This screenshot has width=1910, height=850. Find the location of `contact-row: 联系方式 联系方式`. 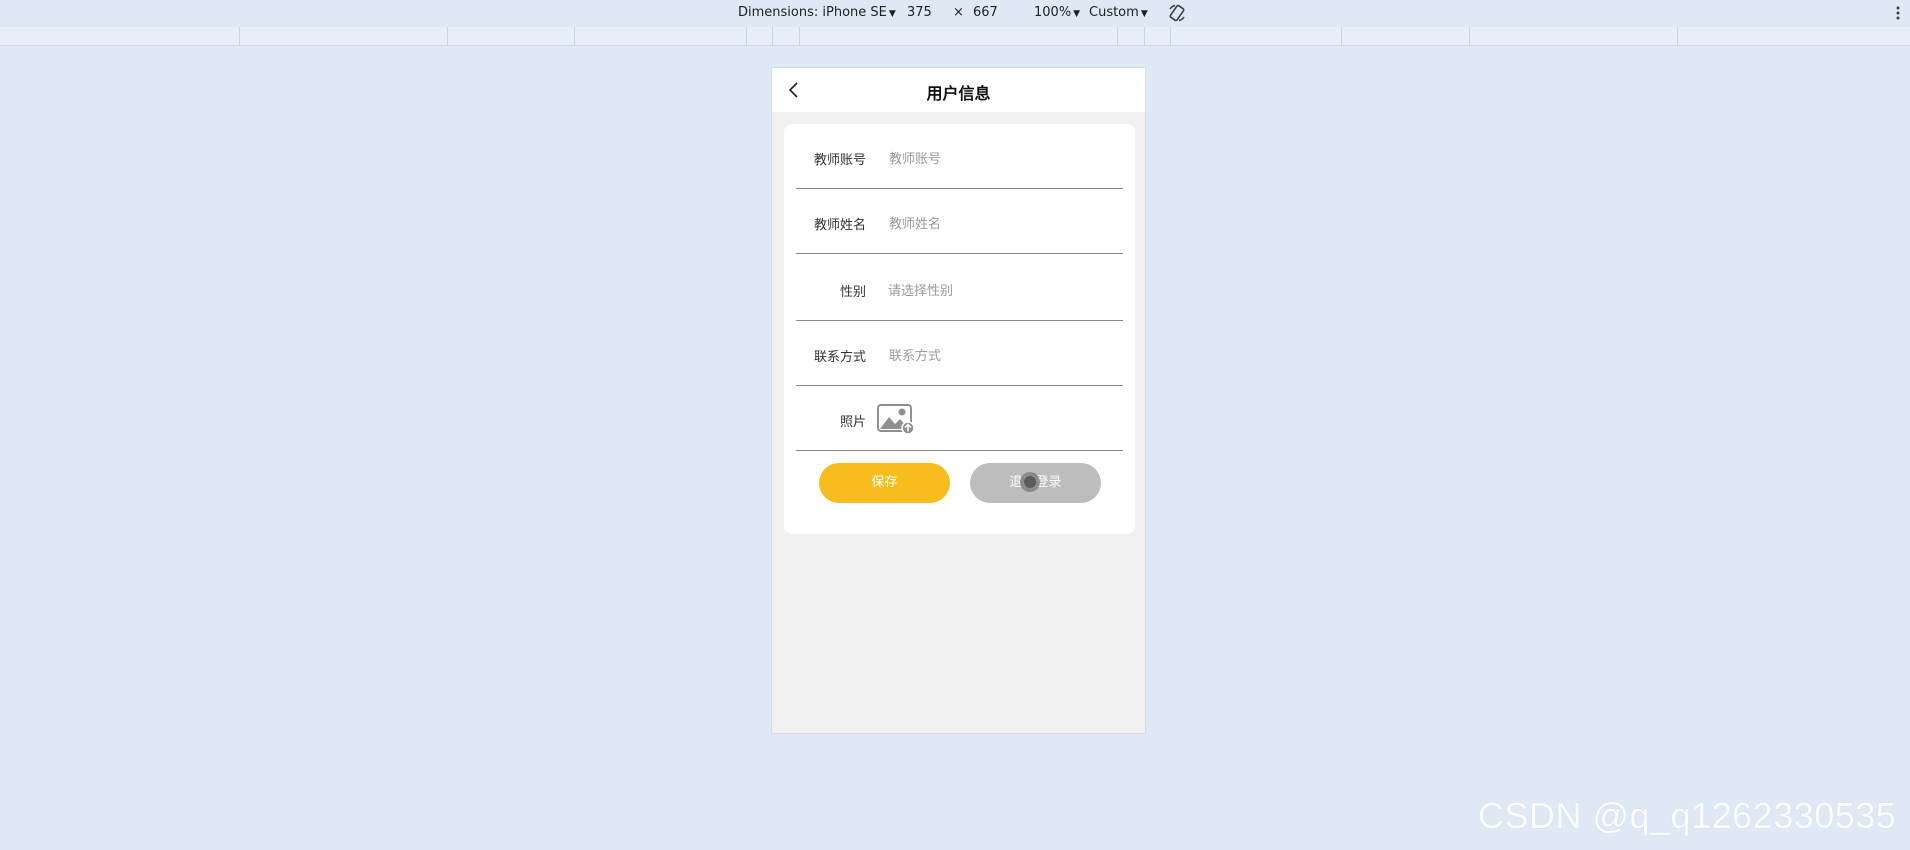

contact-row: 联系方式 联系方式 is located at coordinates (959, 353).